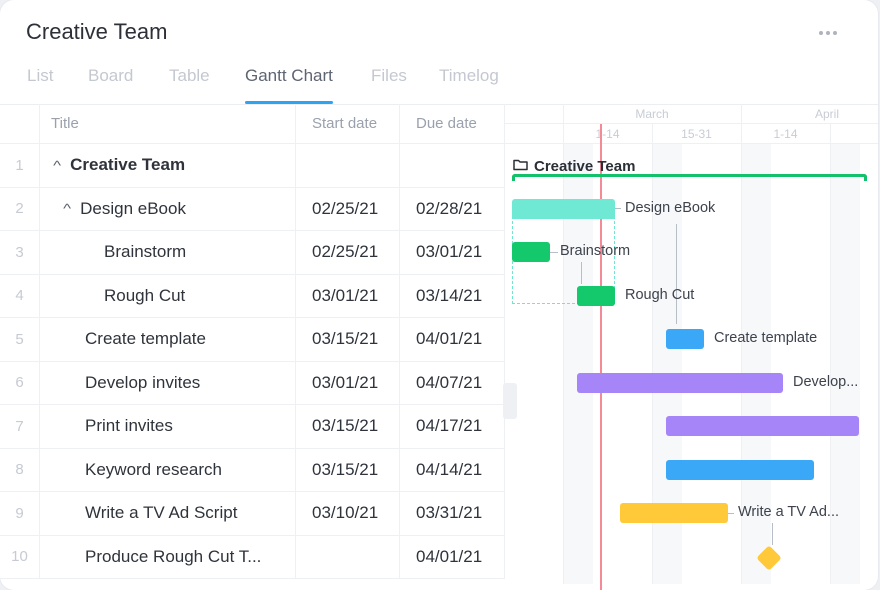 This screenshot has width=880, height=590. Describe the element at coordinates (827, 114) in the screenshot. I see `month-label-april: April` at that location.